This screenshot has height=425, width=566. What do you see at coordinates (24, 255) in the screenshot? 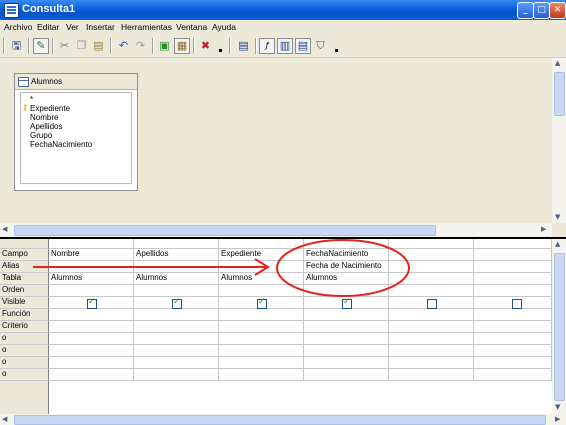
I see `row-header-campo: Campo` at bounding box center [24, 255].